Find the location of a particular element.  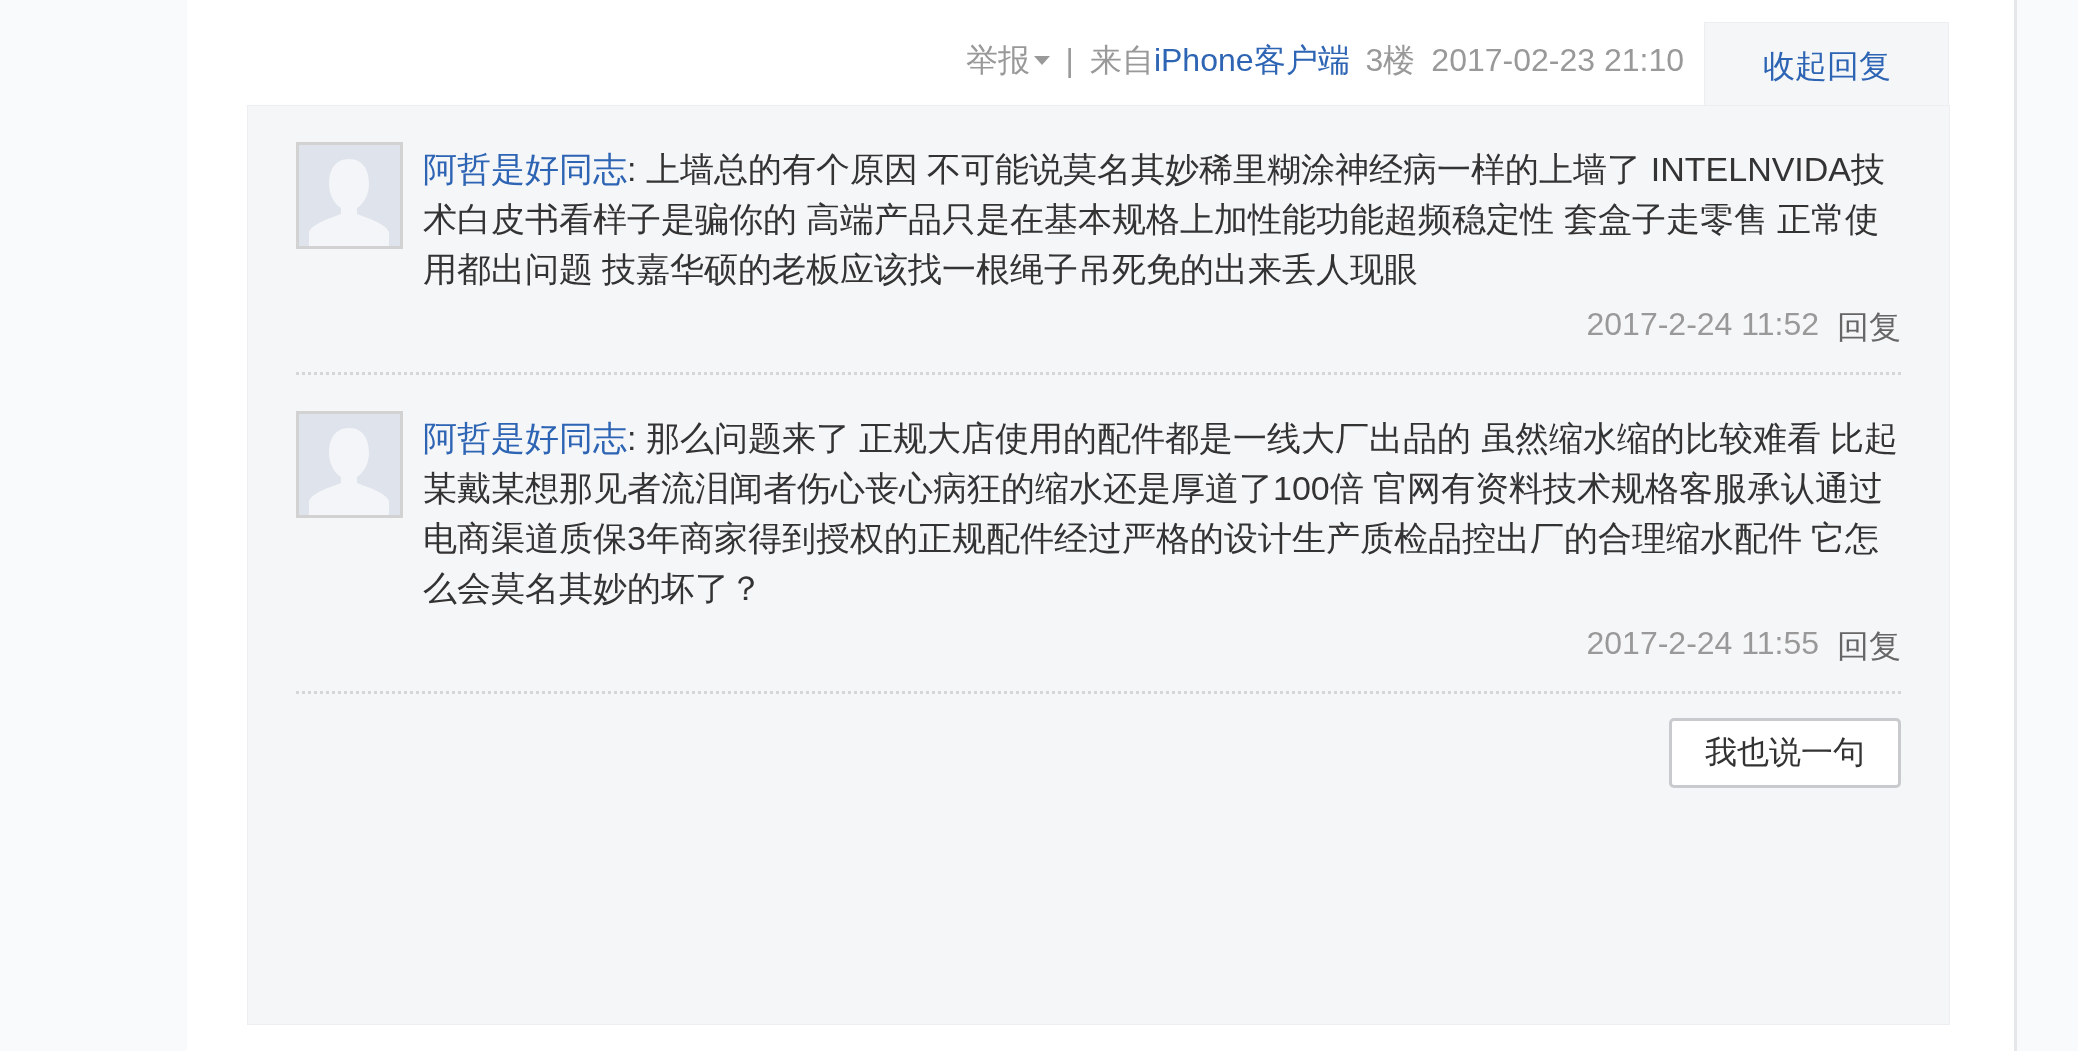

dropdown-caret-icon is located at coordinates (1041, 60).